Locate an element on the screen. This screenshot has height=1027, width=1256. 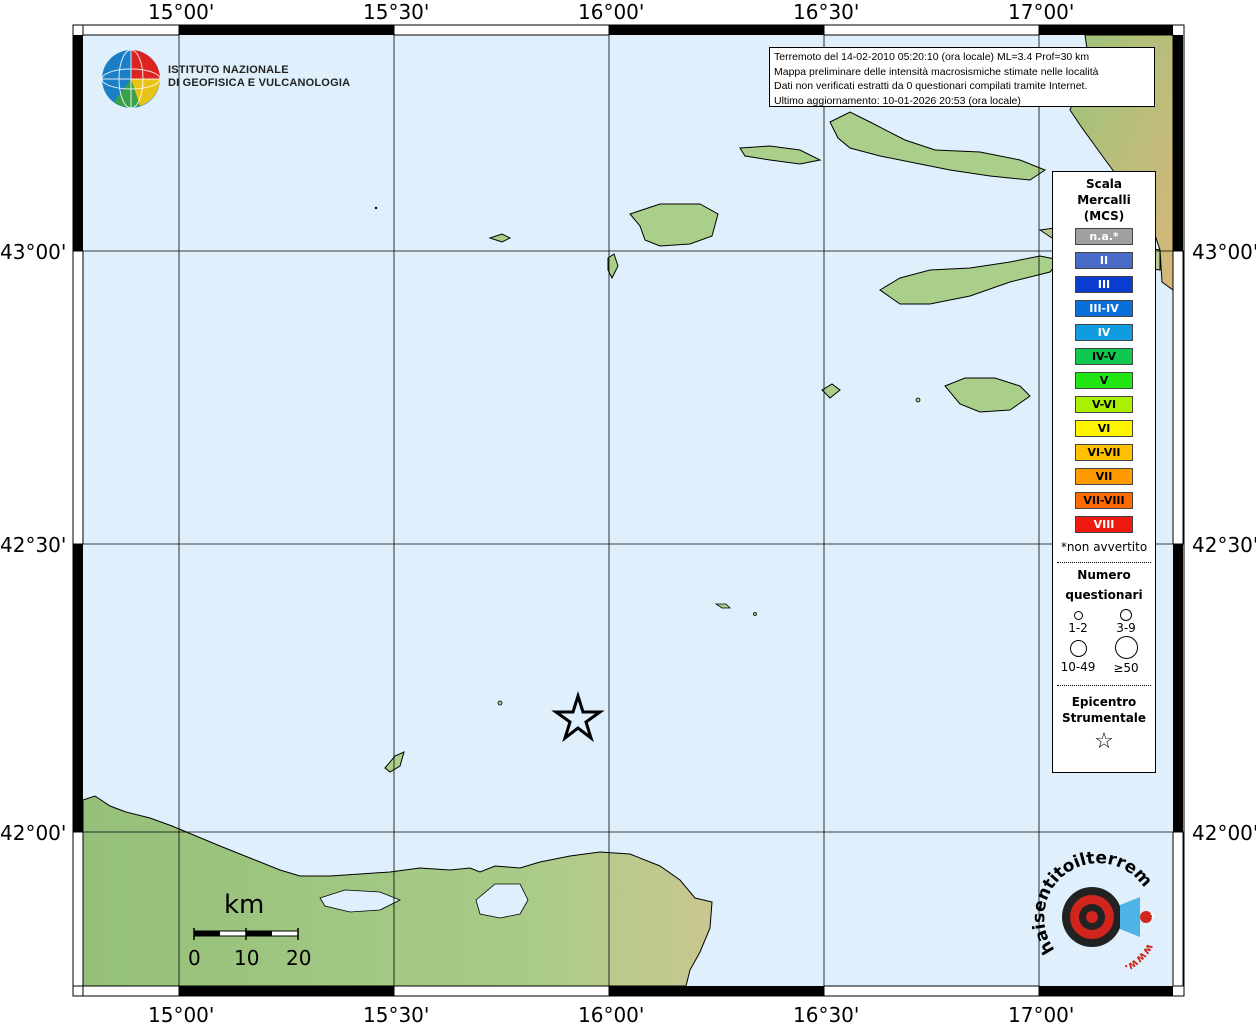
epicenter-title-line2: Strumentale is located at coordinates (1104, 718).